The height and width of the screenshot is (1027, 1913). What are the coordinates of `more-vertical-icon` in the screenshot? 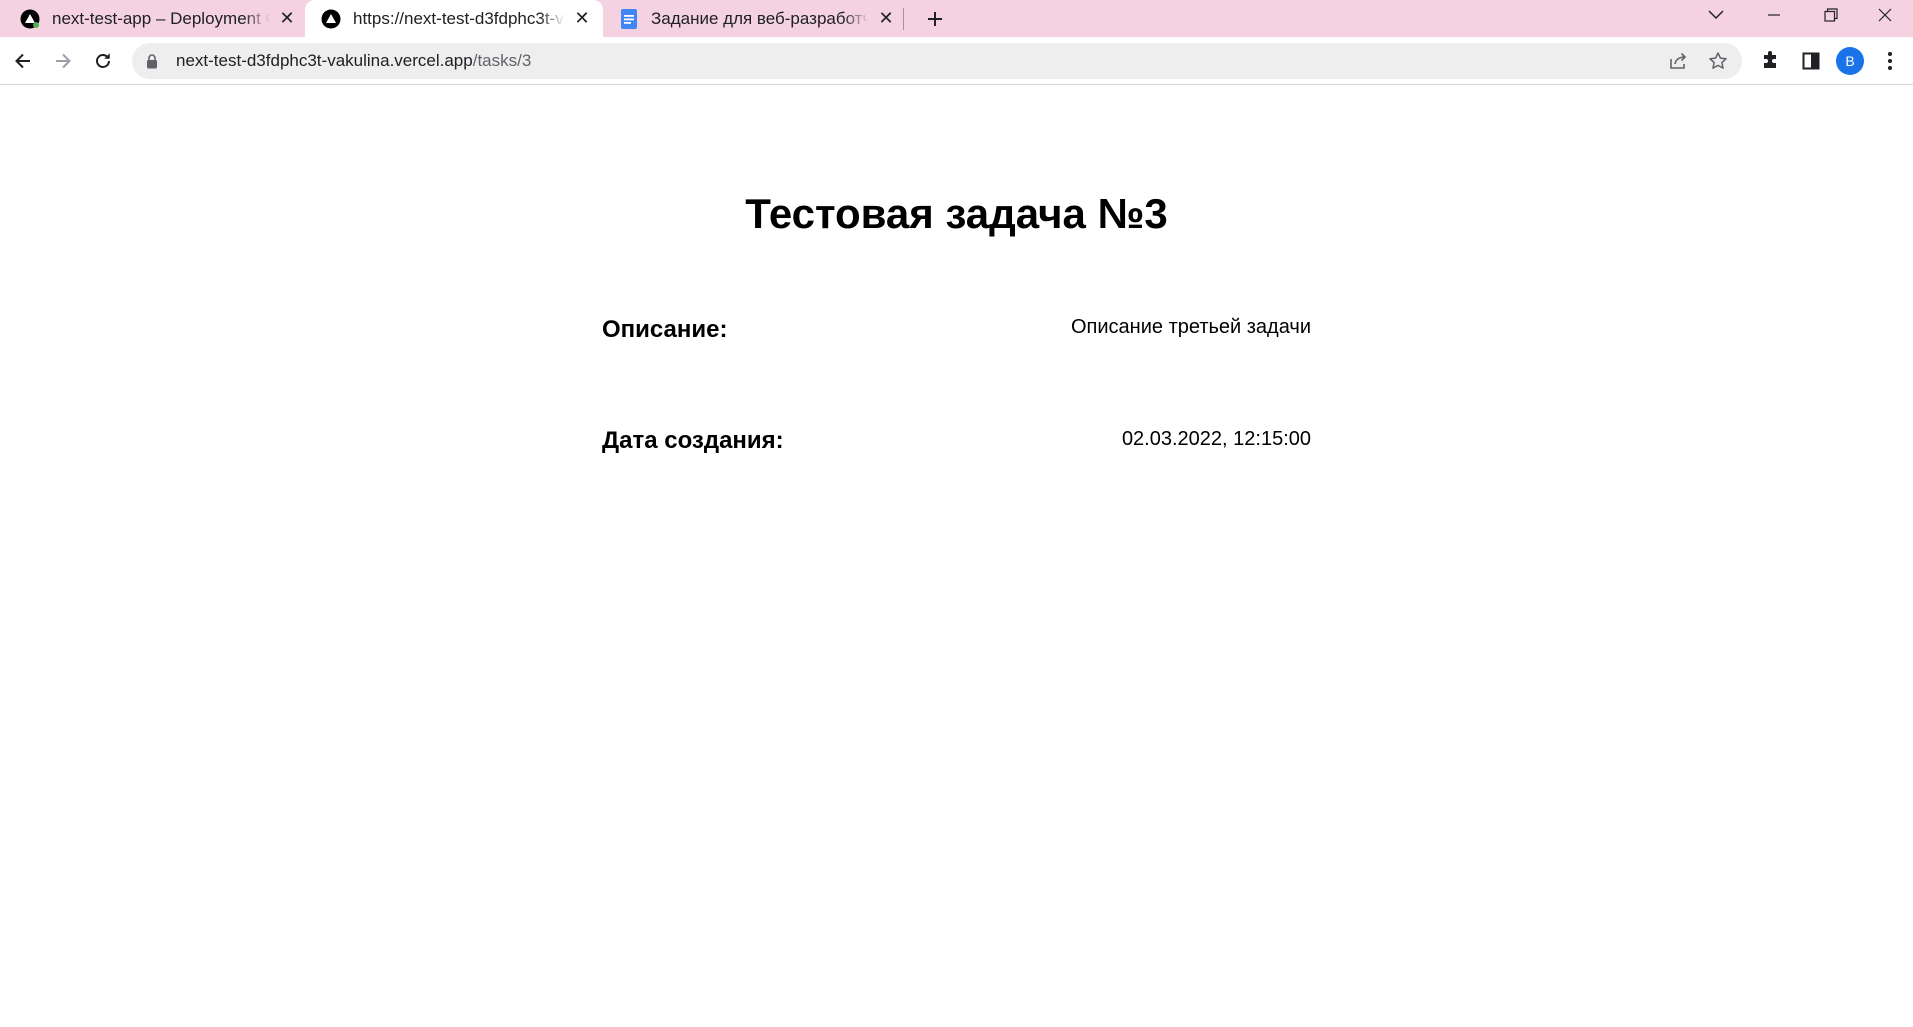 It's located at (1890, 61).